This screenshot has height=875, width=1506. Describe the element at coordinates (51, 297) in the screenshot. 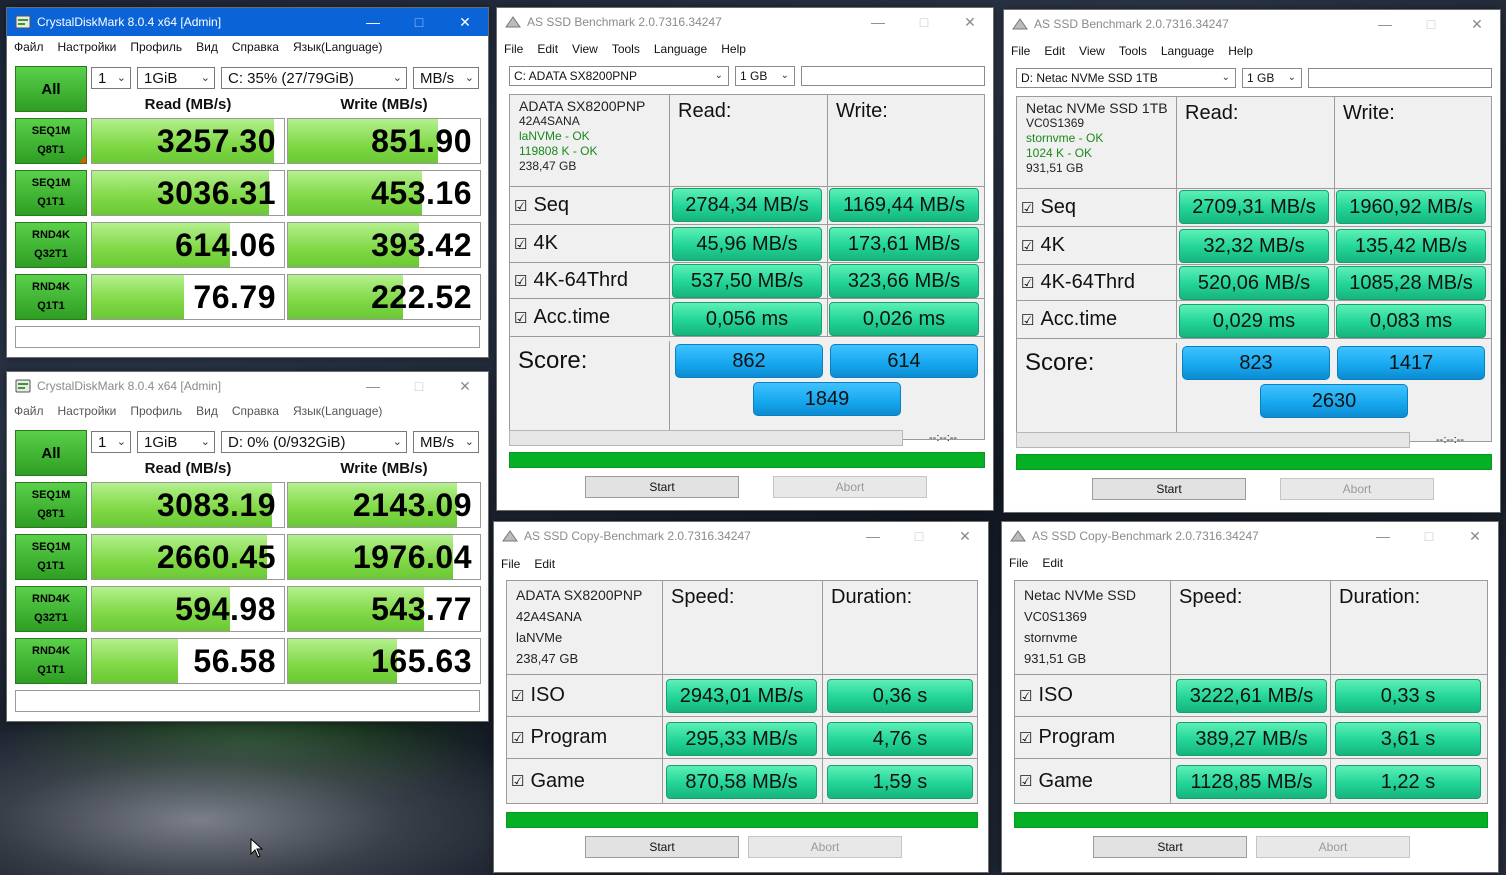

I see `test-button-rnd4k-q1t1: RND4K Q1T1` at that location.